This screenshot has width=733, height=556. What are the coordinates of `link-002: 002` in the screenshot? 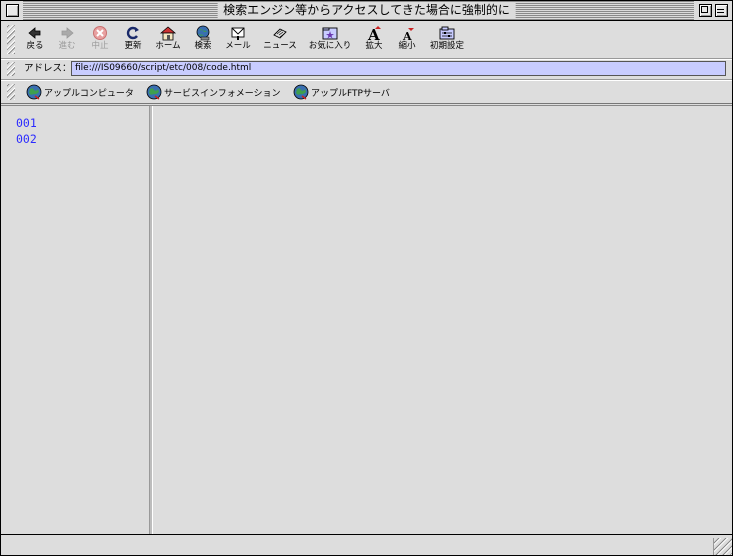 It's located at (26, 139).